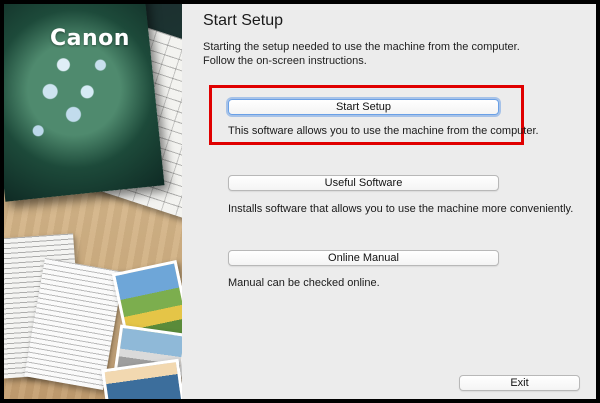  I want to click on canon-logo: Canon, so click(90, 38).